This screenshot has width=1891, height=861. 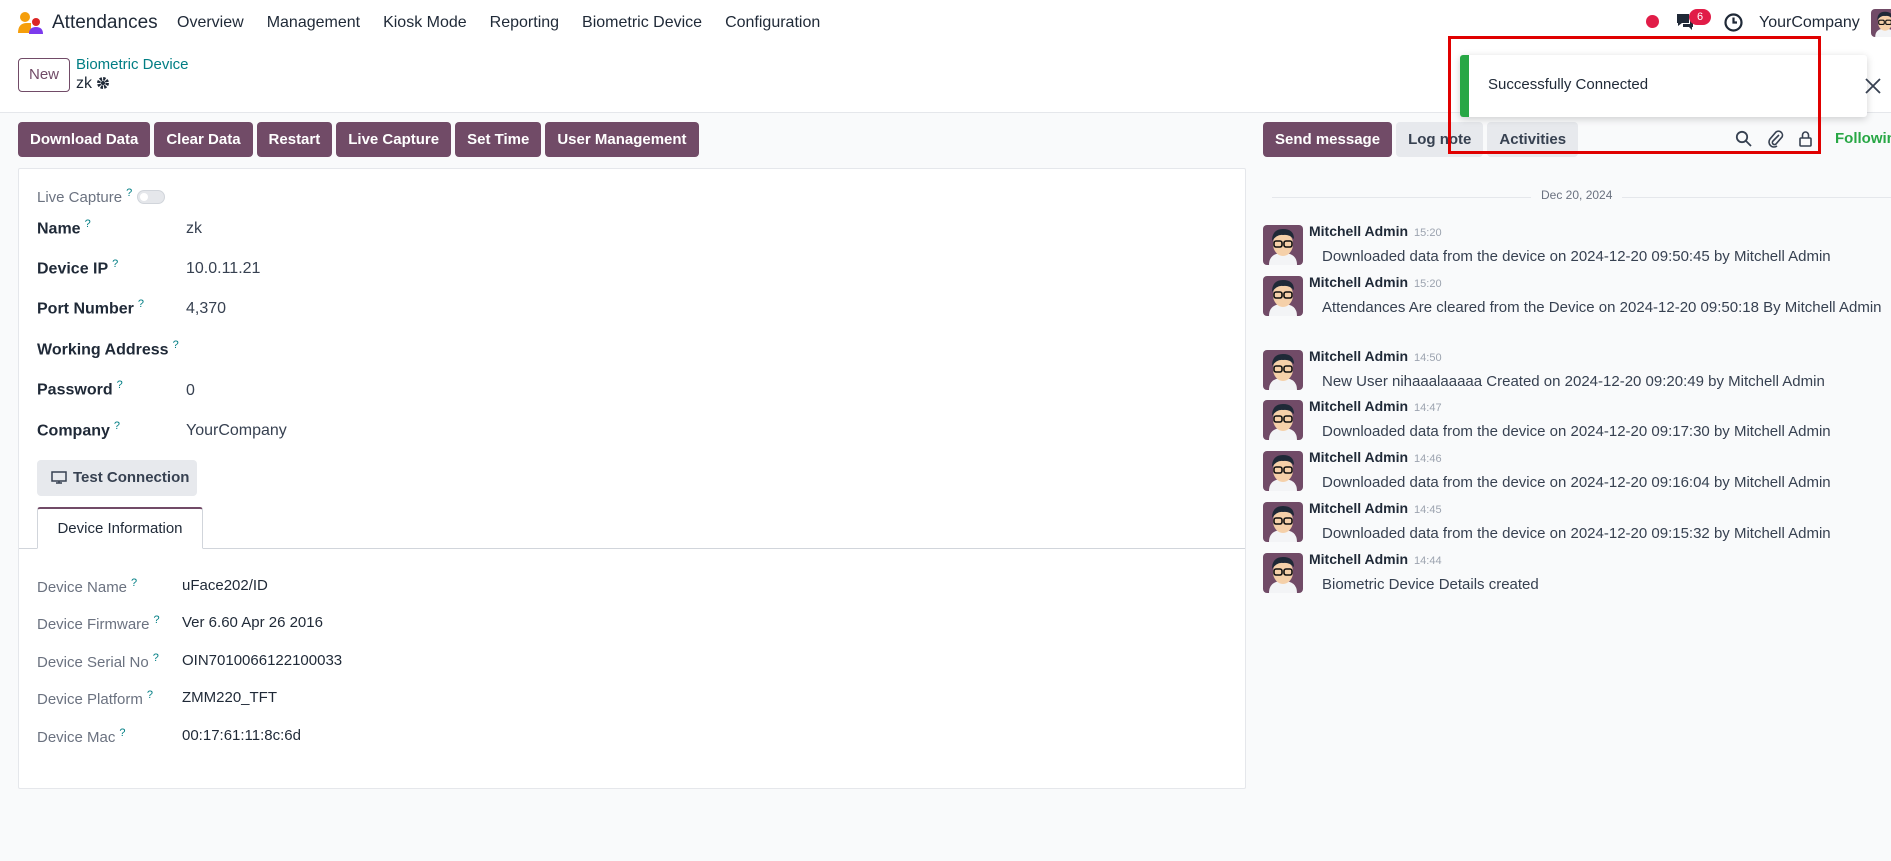 What do you see at coordinates (132, 64) in the screenshot?
I see `breadcrumb-link: Biometric Device` at bounding box center [132, 64].